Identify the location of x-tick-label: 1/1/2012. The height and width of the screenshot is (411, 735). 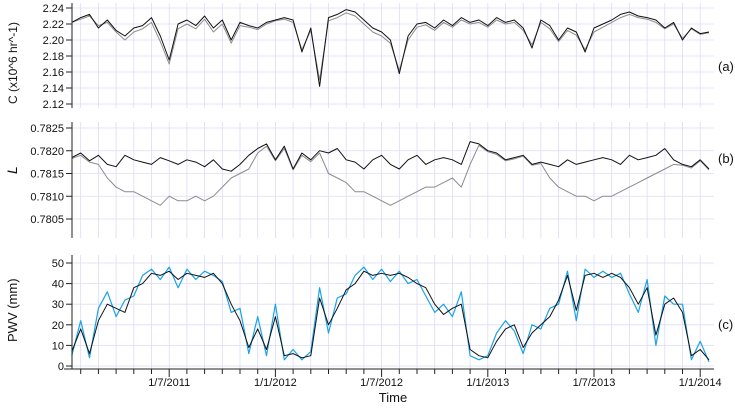
(275, 383).